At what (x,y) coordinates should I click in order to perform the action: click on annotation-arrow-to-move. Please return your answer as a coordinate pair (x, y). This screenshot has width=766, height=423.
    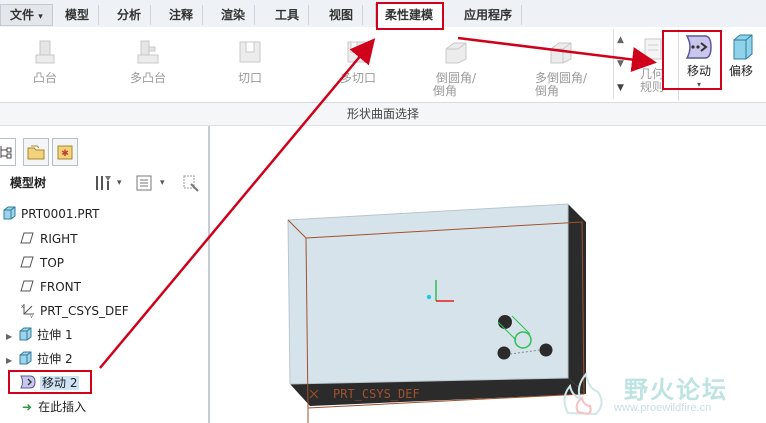
    Looking at the image, I should click on (557, 54).